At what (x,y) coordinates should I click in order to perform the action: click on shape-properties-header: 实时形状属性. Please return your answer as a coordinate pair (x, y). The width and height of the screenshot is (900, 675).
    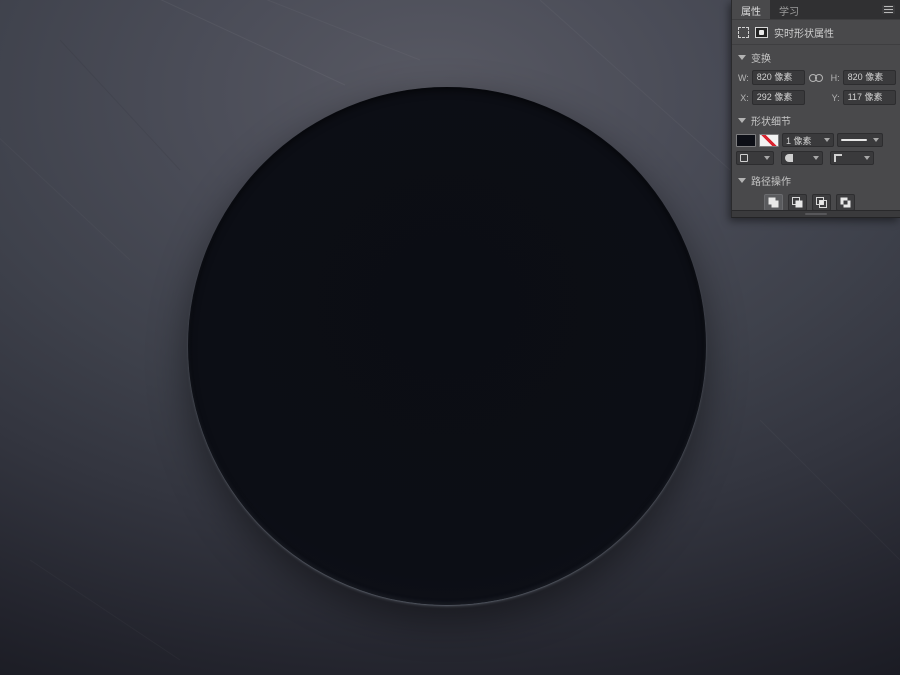
    Looking at the image, I should click on (816, 32).